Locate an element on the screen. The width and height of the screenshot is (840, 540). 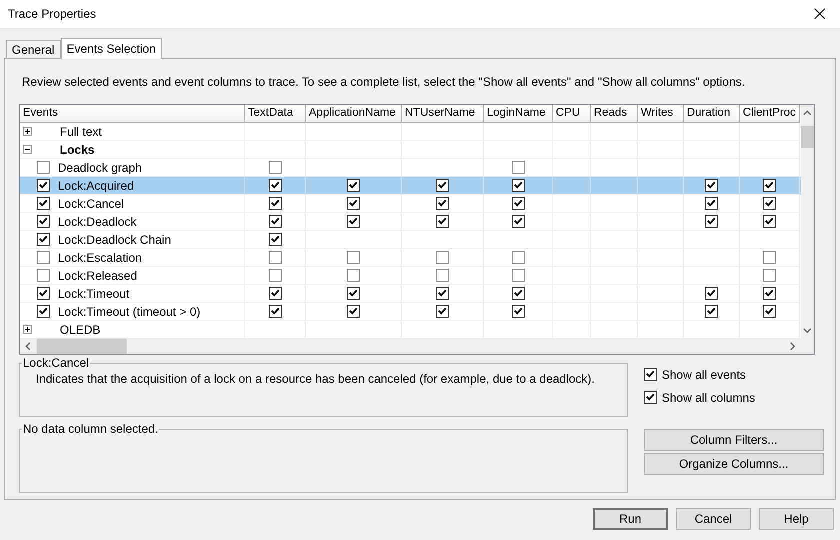
dialog-button: Help is located at coordinates (796, 519).